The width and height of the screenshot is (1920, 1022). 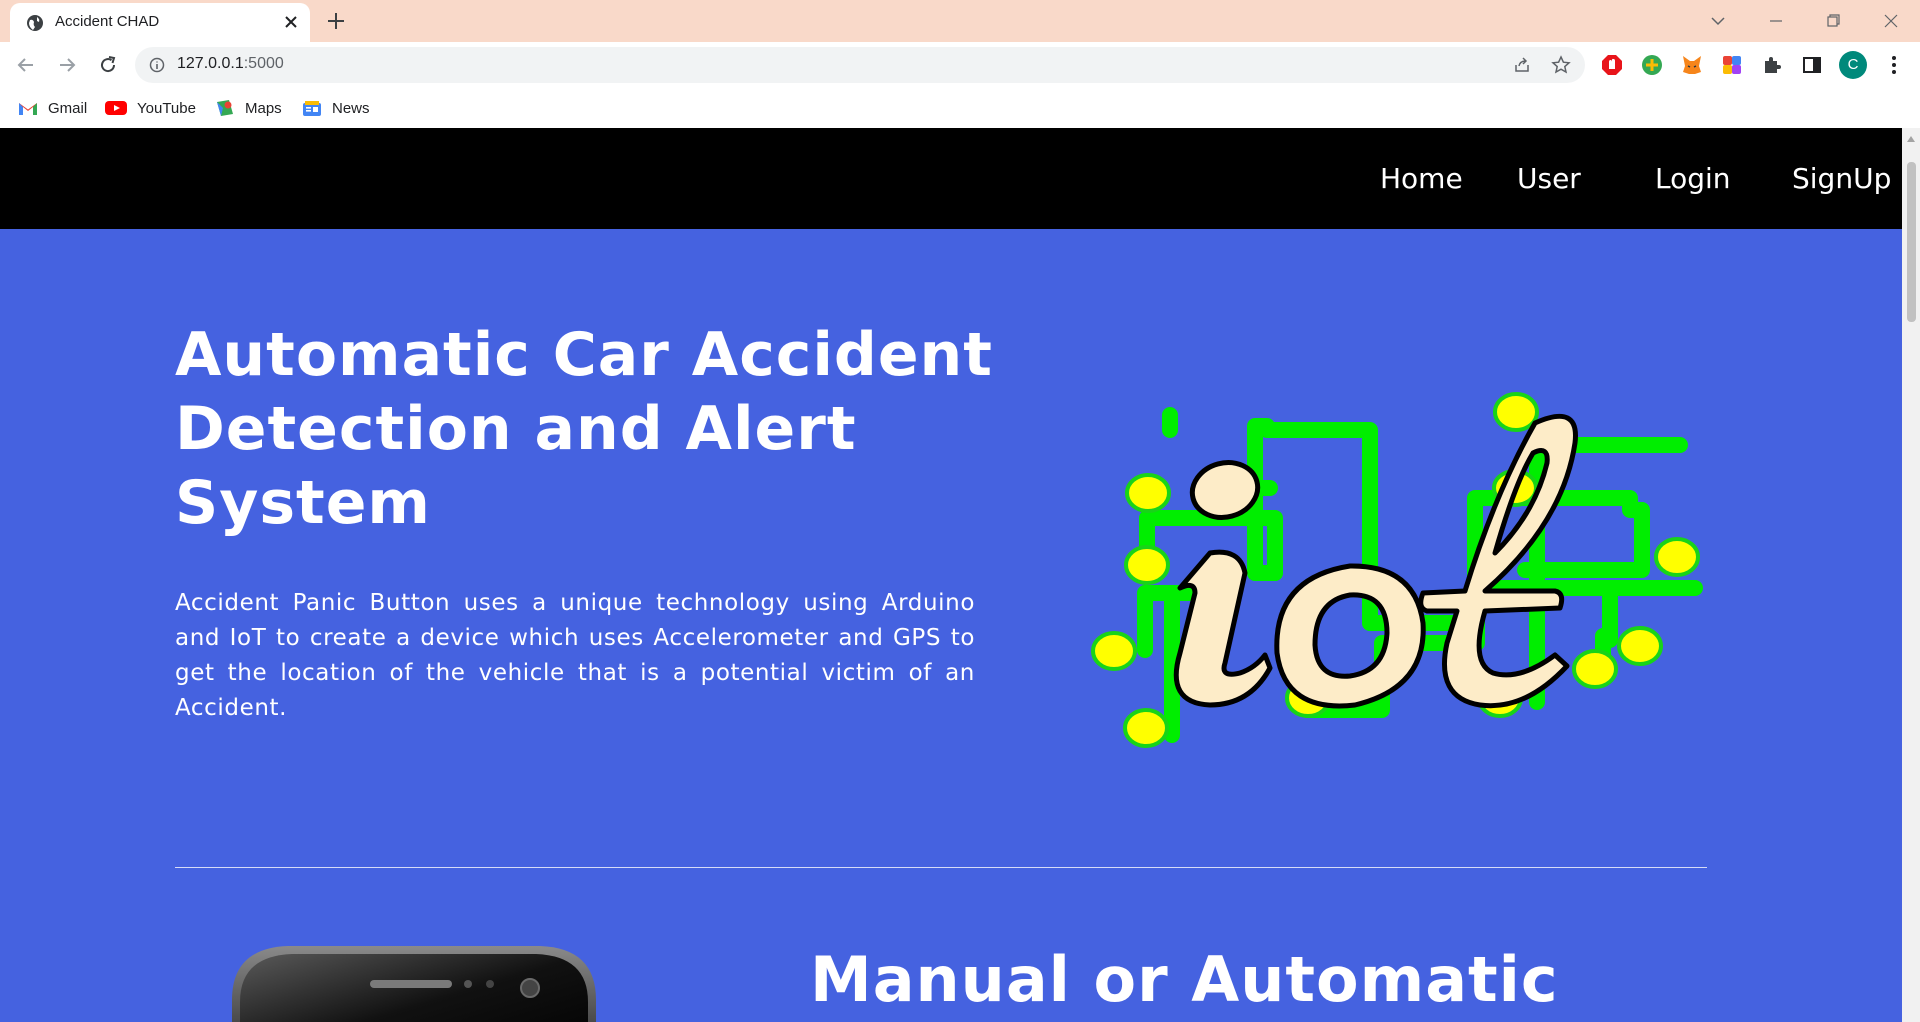 What do you see at coordinates (1853, 65) in the screenshot?
I see `profile-avatar: C` at bounding box center [1853, 65].